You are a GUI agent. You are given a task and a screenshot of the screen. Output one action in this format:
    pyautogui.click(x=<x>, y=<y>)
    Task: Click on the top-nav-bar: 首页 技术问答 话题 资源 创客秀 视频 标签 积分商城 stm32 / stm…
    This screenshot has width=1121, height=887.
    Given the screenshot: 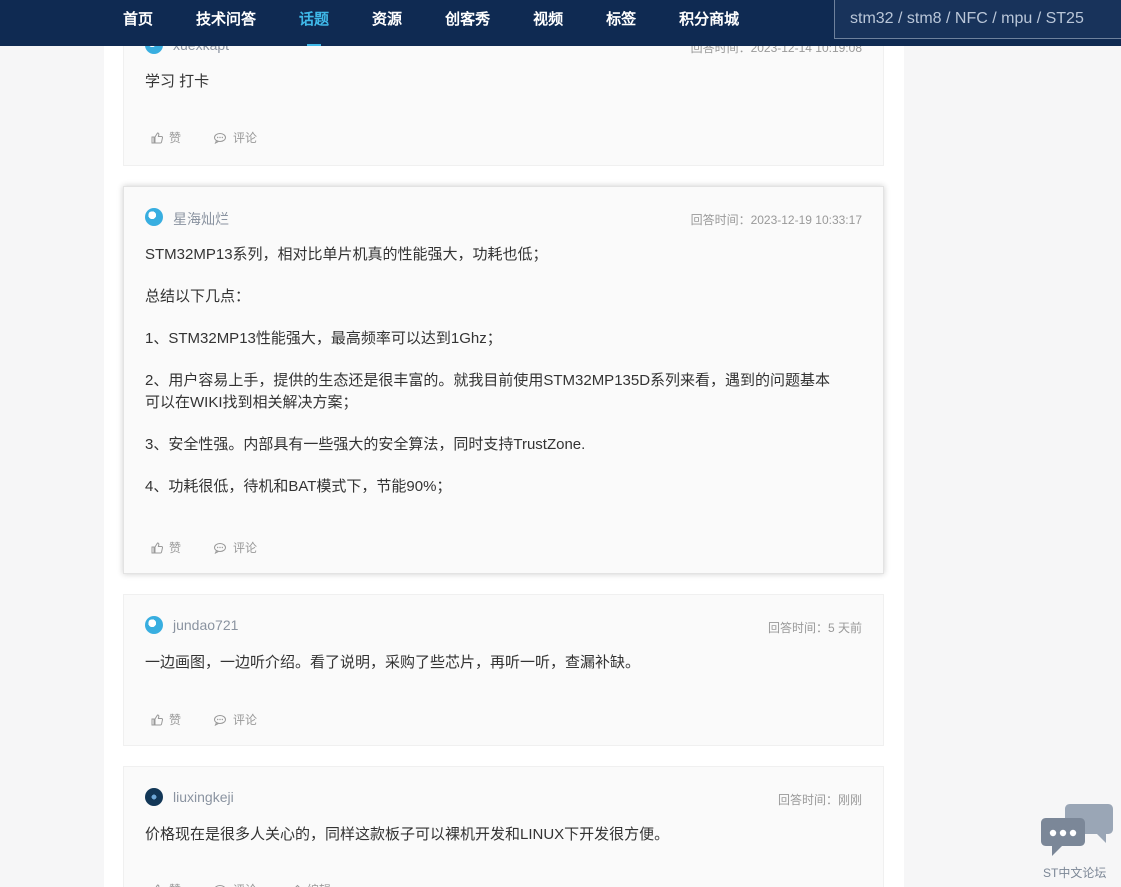 What is the action you would take?
    pyautogui.click(x=560, y=23)
    